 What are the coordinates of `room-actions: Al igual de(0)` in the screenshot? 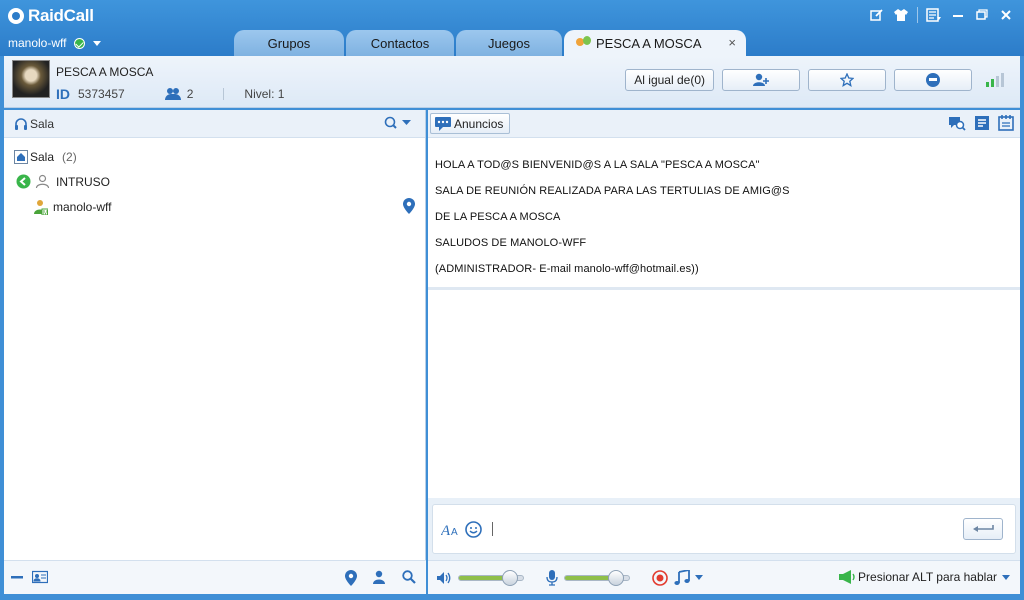 It's located at (815, 80).